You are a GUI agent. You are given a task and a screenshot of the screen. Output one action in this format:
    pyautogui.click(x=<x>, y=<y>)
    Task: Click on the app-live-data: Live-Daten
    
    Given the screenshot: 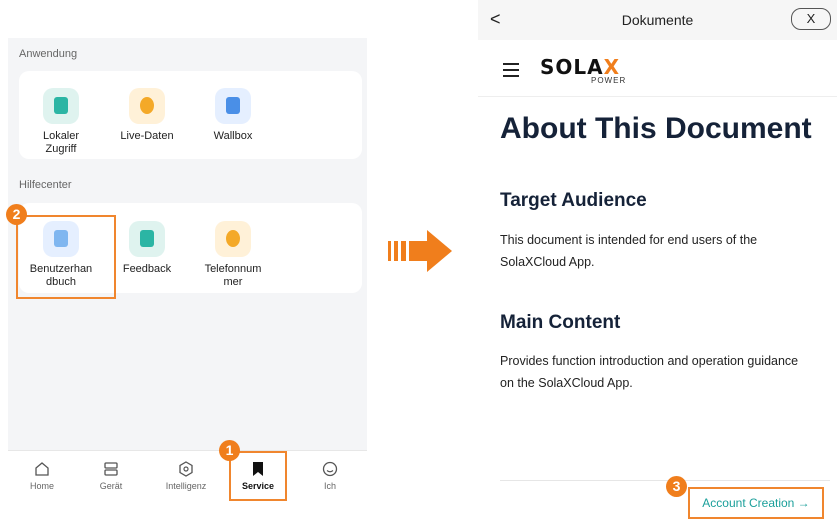 What is the action you would take?
    pyautogui.click(x=147, y=115)
    